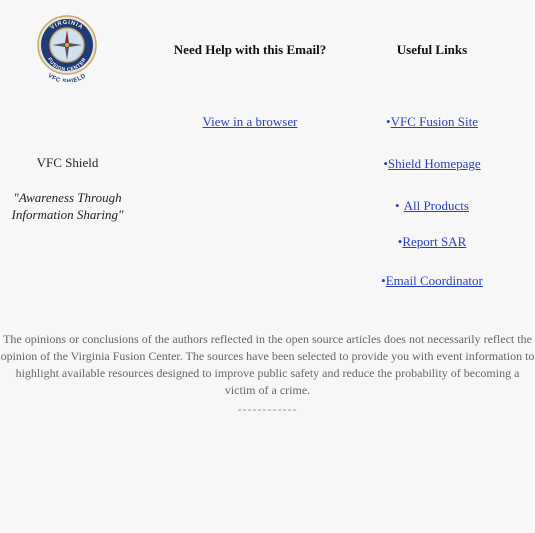 This screenshot has width=535, height=533. I want to click on help-heading: Need Help with this Email?, so click(250, 49).